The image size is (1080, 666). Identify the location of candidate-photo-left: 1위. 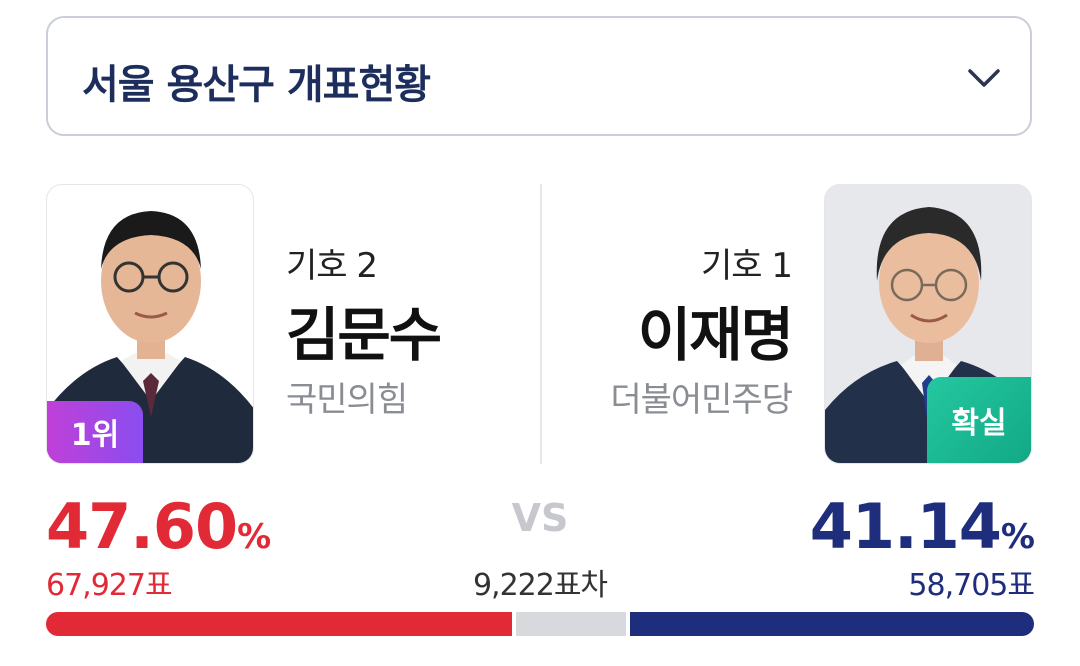
(150, 324).